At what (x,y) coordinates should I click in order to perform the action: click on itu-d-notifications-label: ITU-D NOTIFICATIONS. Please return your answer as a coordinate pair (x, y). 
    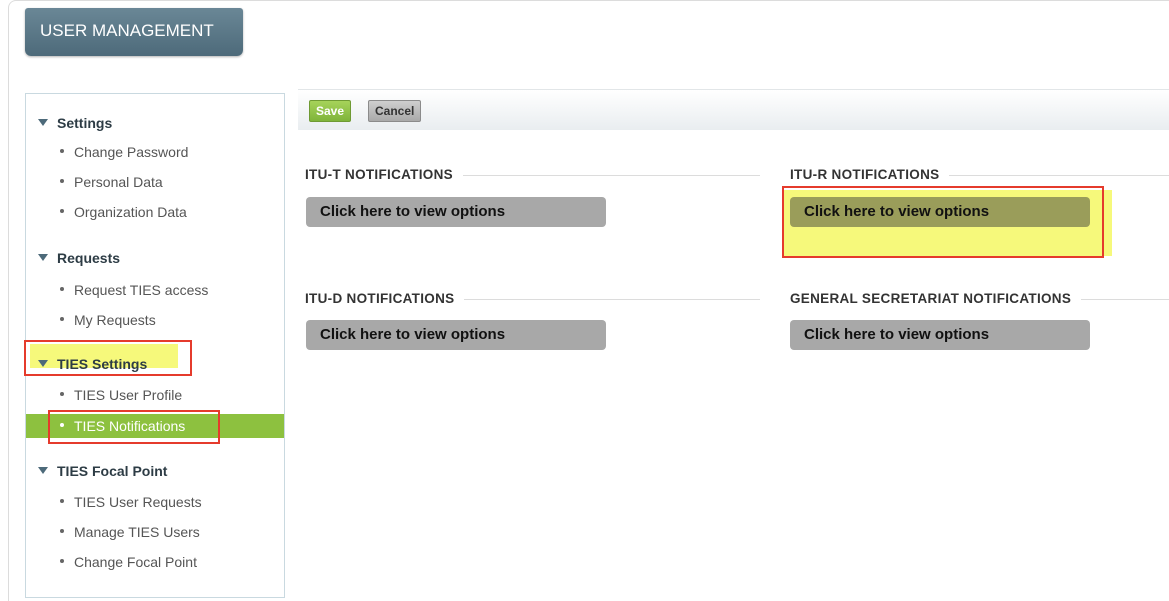
    Looking at the image, I should click on (385, 298).